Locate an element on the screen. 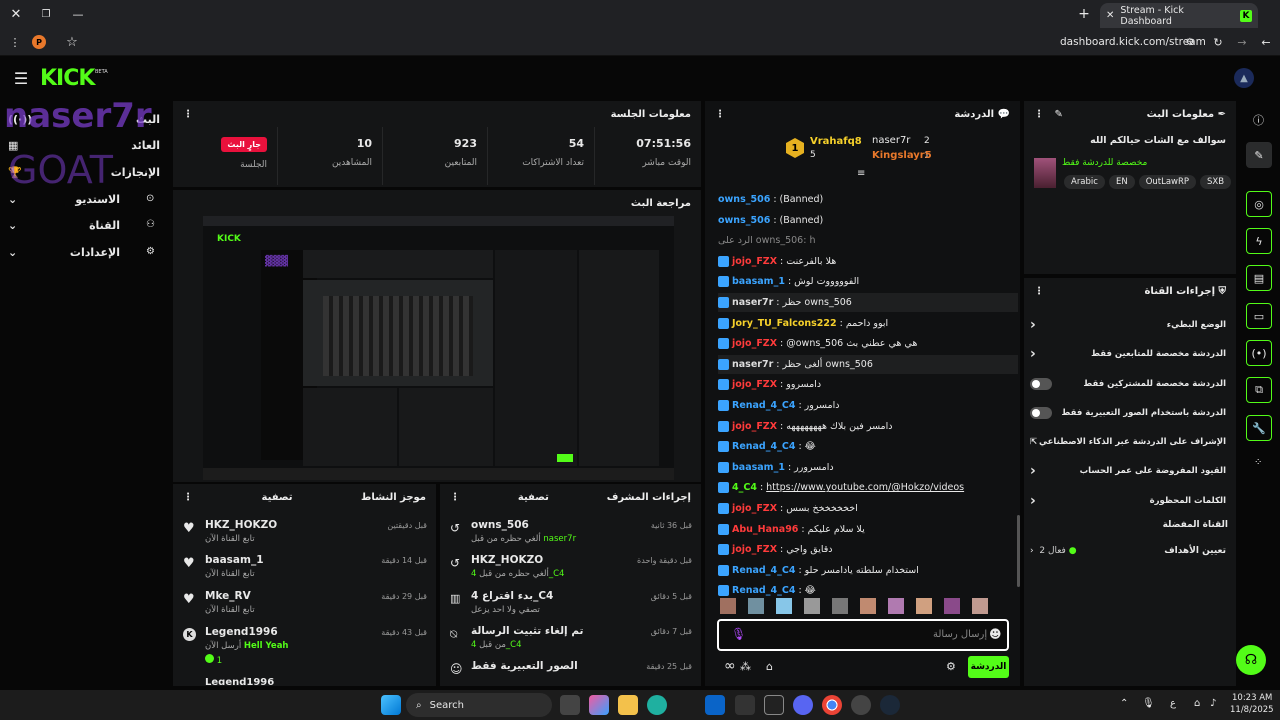 This screenshot has width=1280, height=720. site-settings-icon: ⚙ is located at coordinates (1190, 42).